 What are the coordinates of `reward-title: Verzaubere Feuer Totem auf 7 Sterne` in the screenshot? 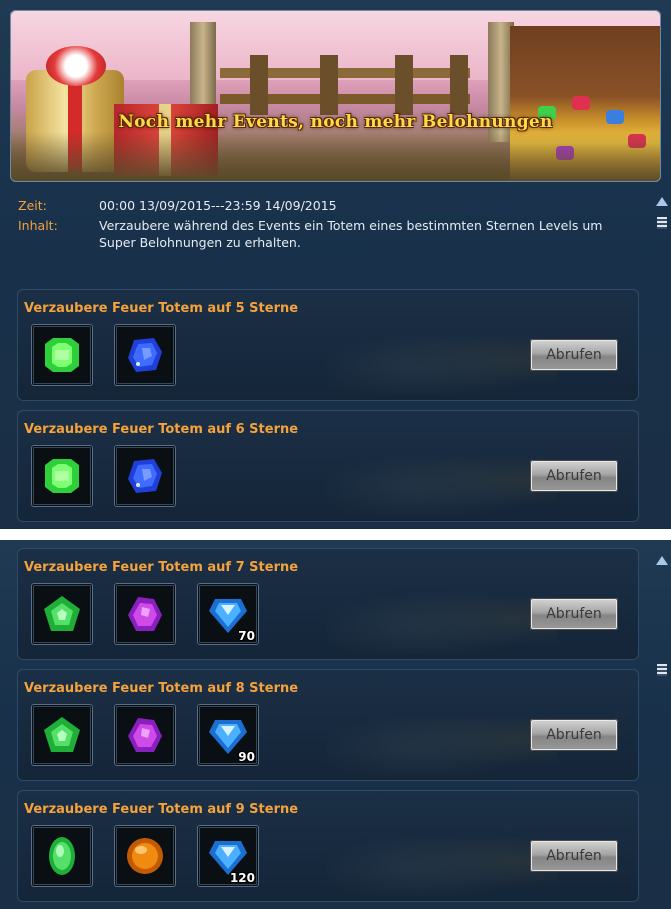 It's located at (161, 567).